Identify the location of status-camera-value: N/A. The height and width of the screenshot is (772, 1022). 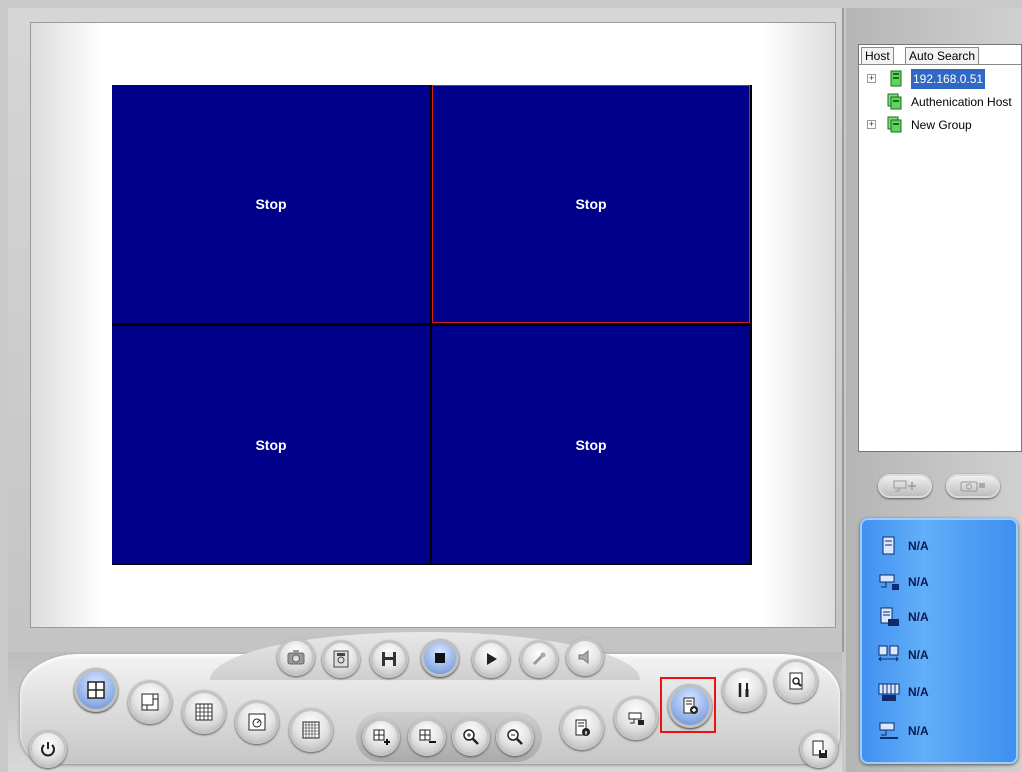
(918, 582).